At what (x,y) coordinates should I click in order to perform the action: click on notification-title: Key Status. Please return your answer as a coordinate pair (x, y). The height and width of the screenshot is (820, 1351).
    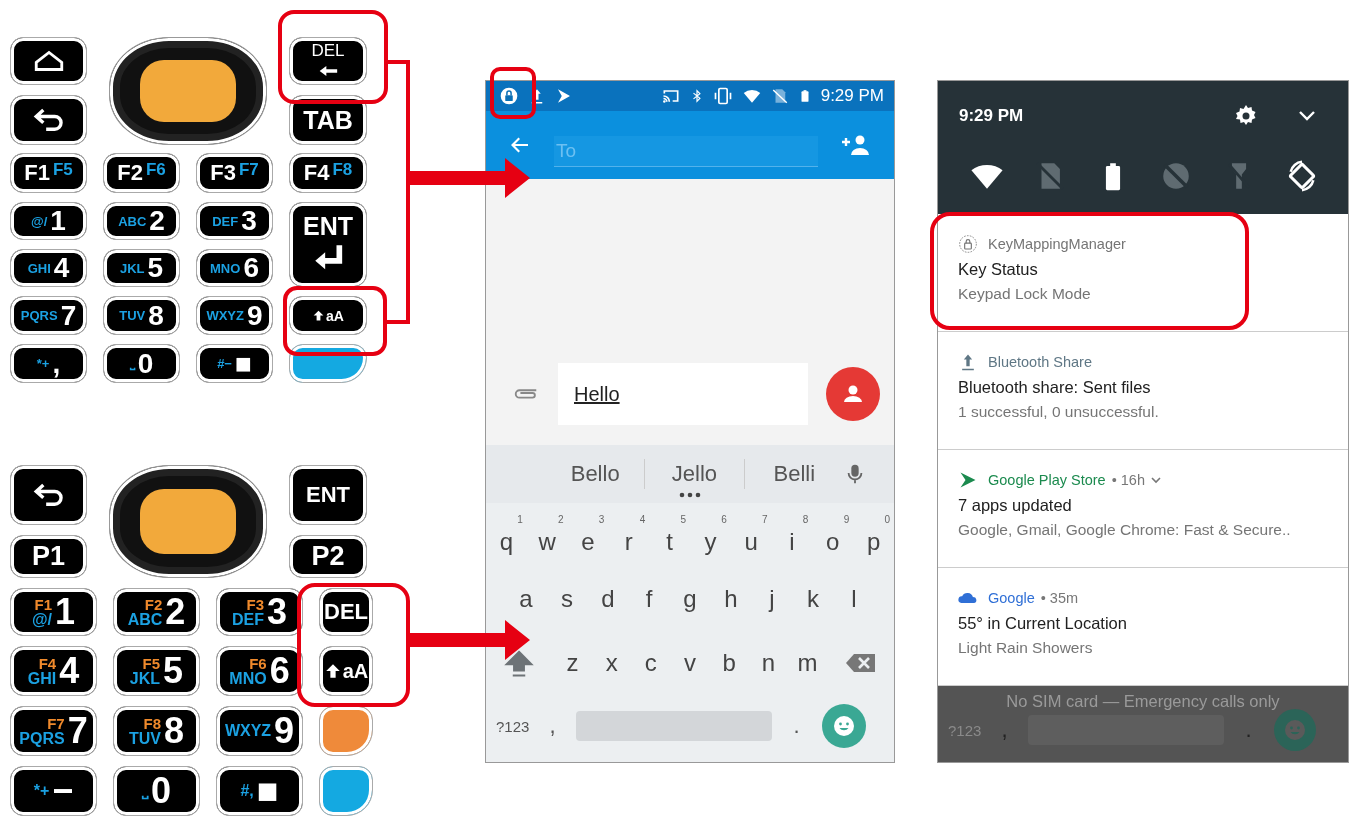
    Looking at the image, I should click on (998, 269).